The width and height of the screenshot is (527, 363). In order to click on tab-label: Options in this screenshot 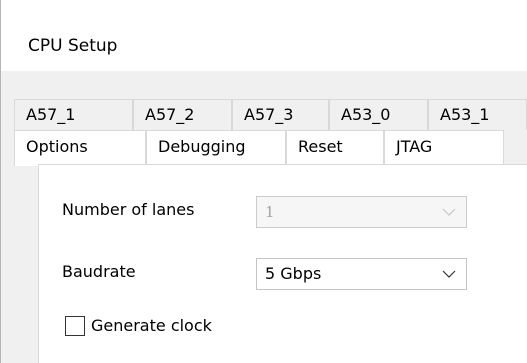, I will do `click(57, 146)`.